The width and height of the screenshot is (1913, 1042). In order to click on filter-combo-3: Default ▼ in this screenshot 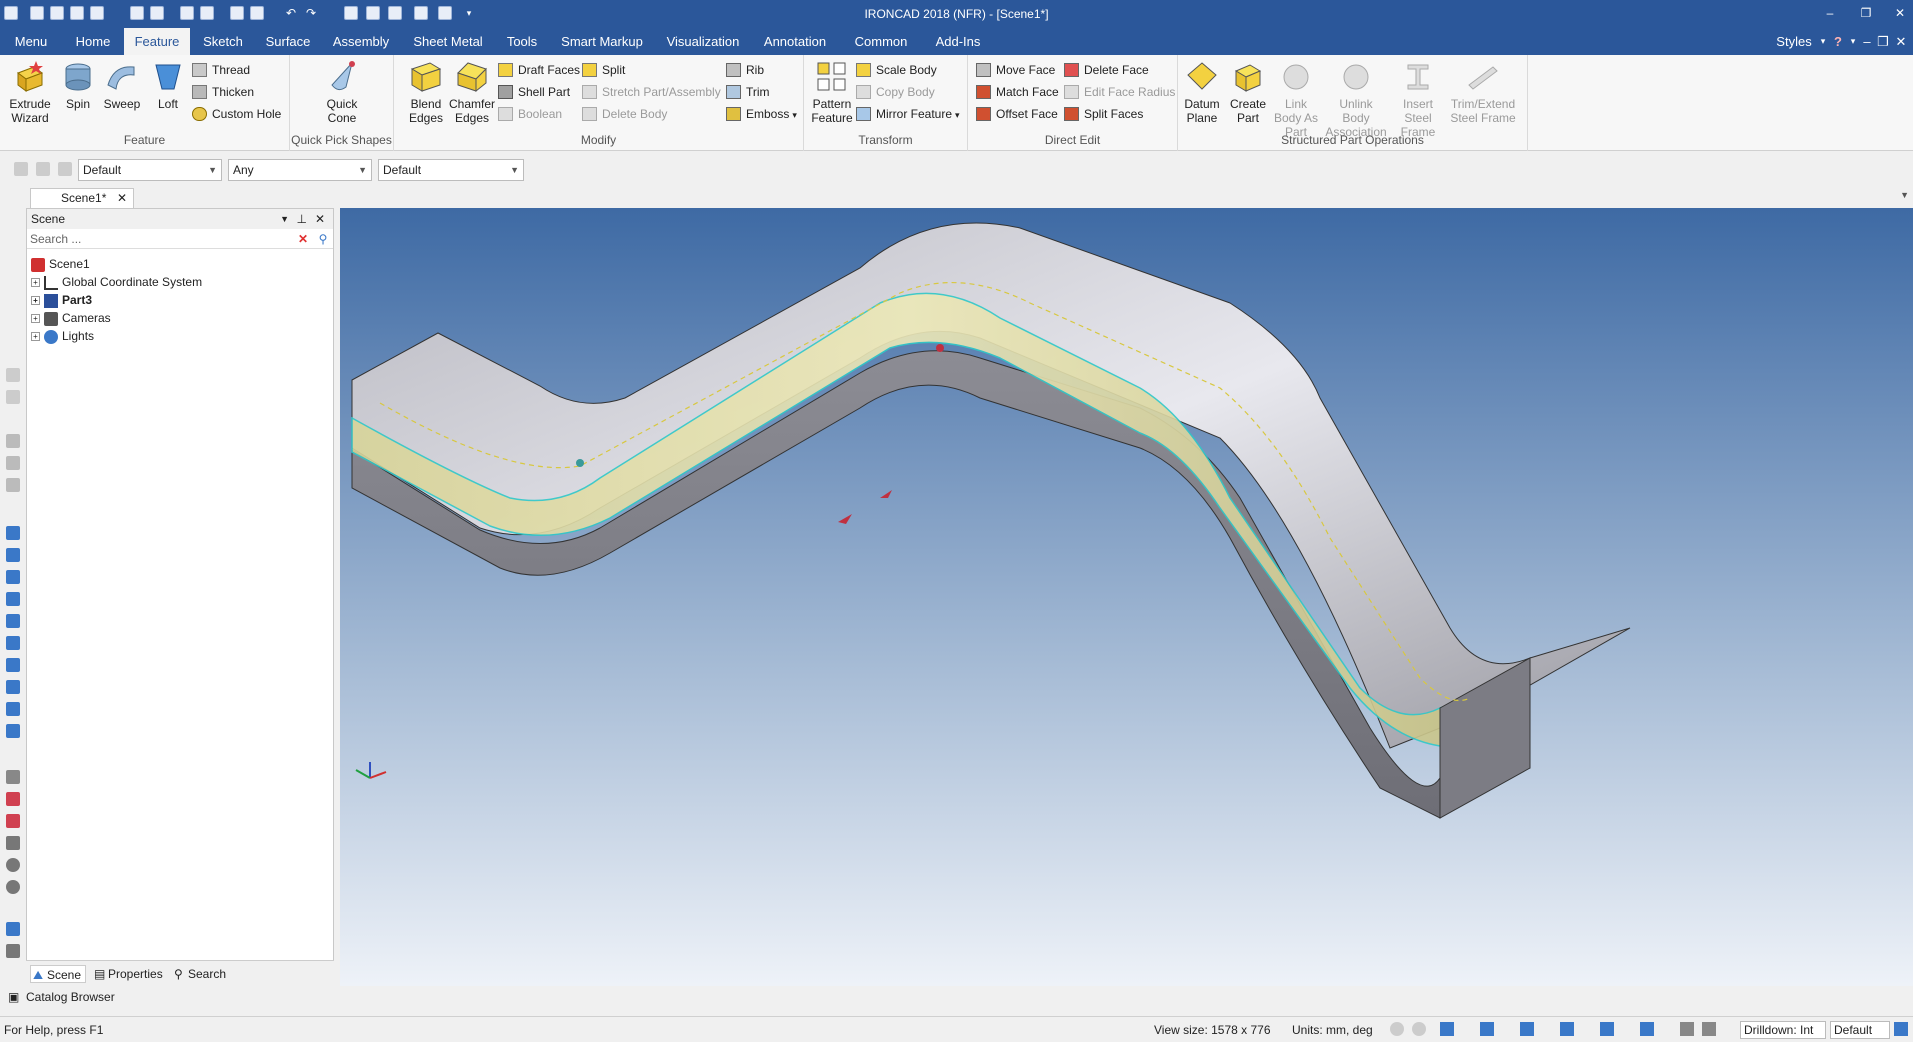, I will do `click(451, 170)`.